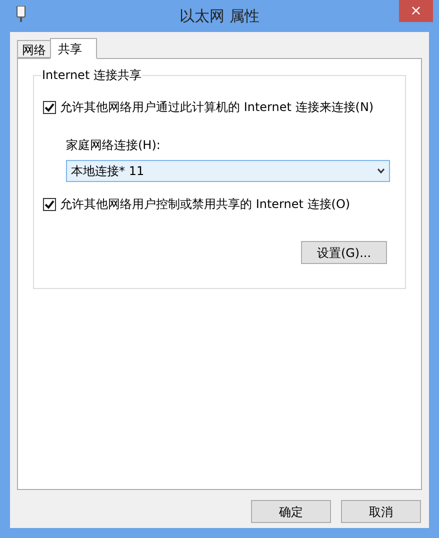 This screenshot has height=538, width=439. Describe the element at coordinates (381, 171) in the screenshot. I see `chevron-down-icon` at that location.